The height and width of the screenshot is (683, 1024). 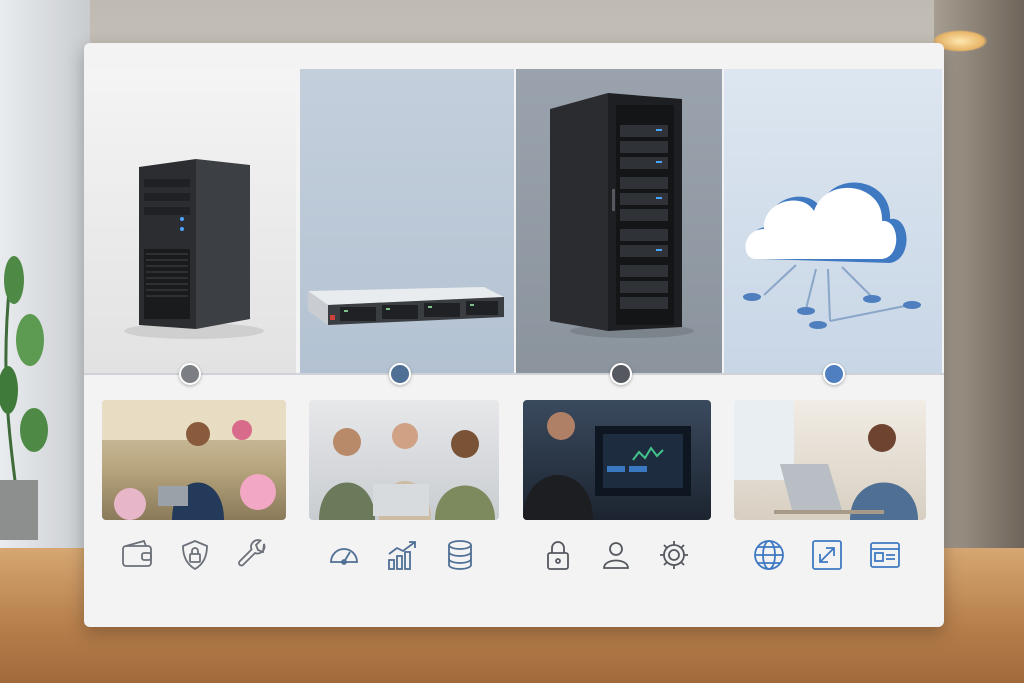 I want to click on user-icon, so click(x=616, y=555).